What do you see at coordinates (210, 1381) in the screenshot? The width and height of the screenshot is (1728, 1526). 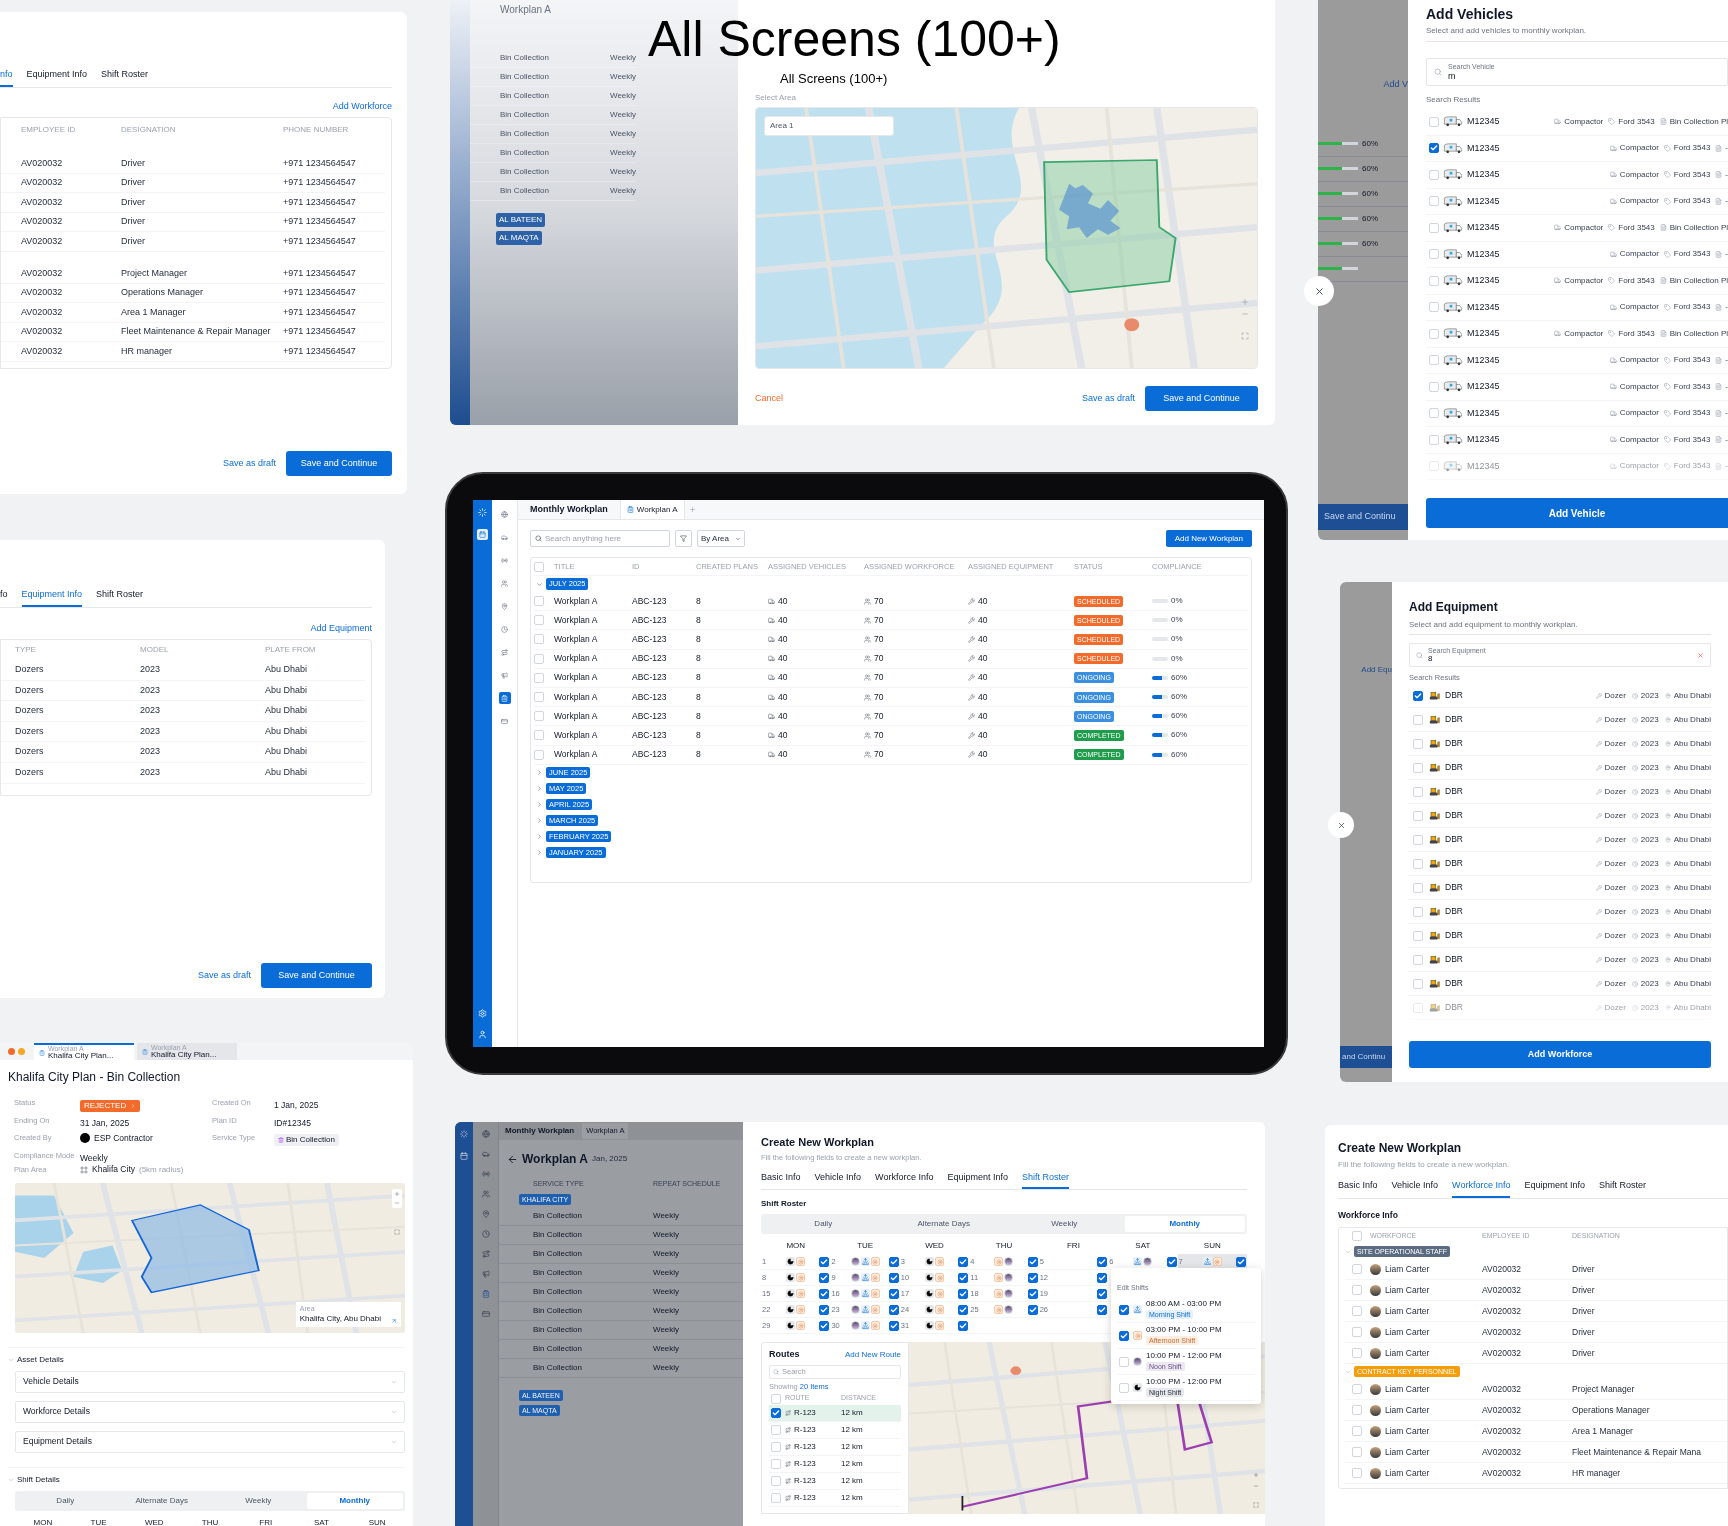 I see `accordion: Vehicle Details` at bounding box center [210, 1381].